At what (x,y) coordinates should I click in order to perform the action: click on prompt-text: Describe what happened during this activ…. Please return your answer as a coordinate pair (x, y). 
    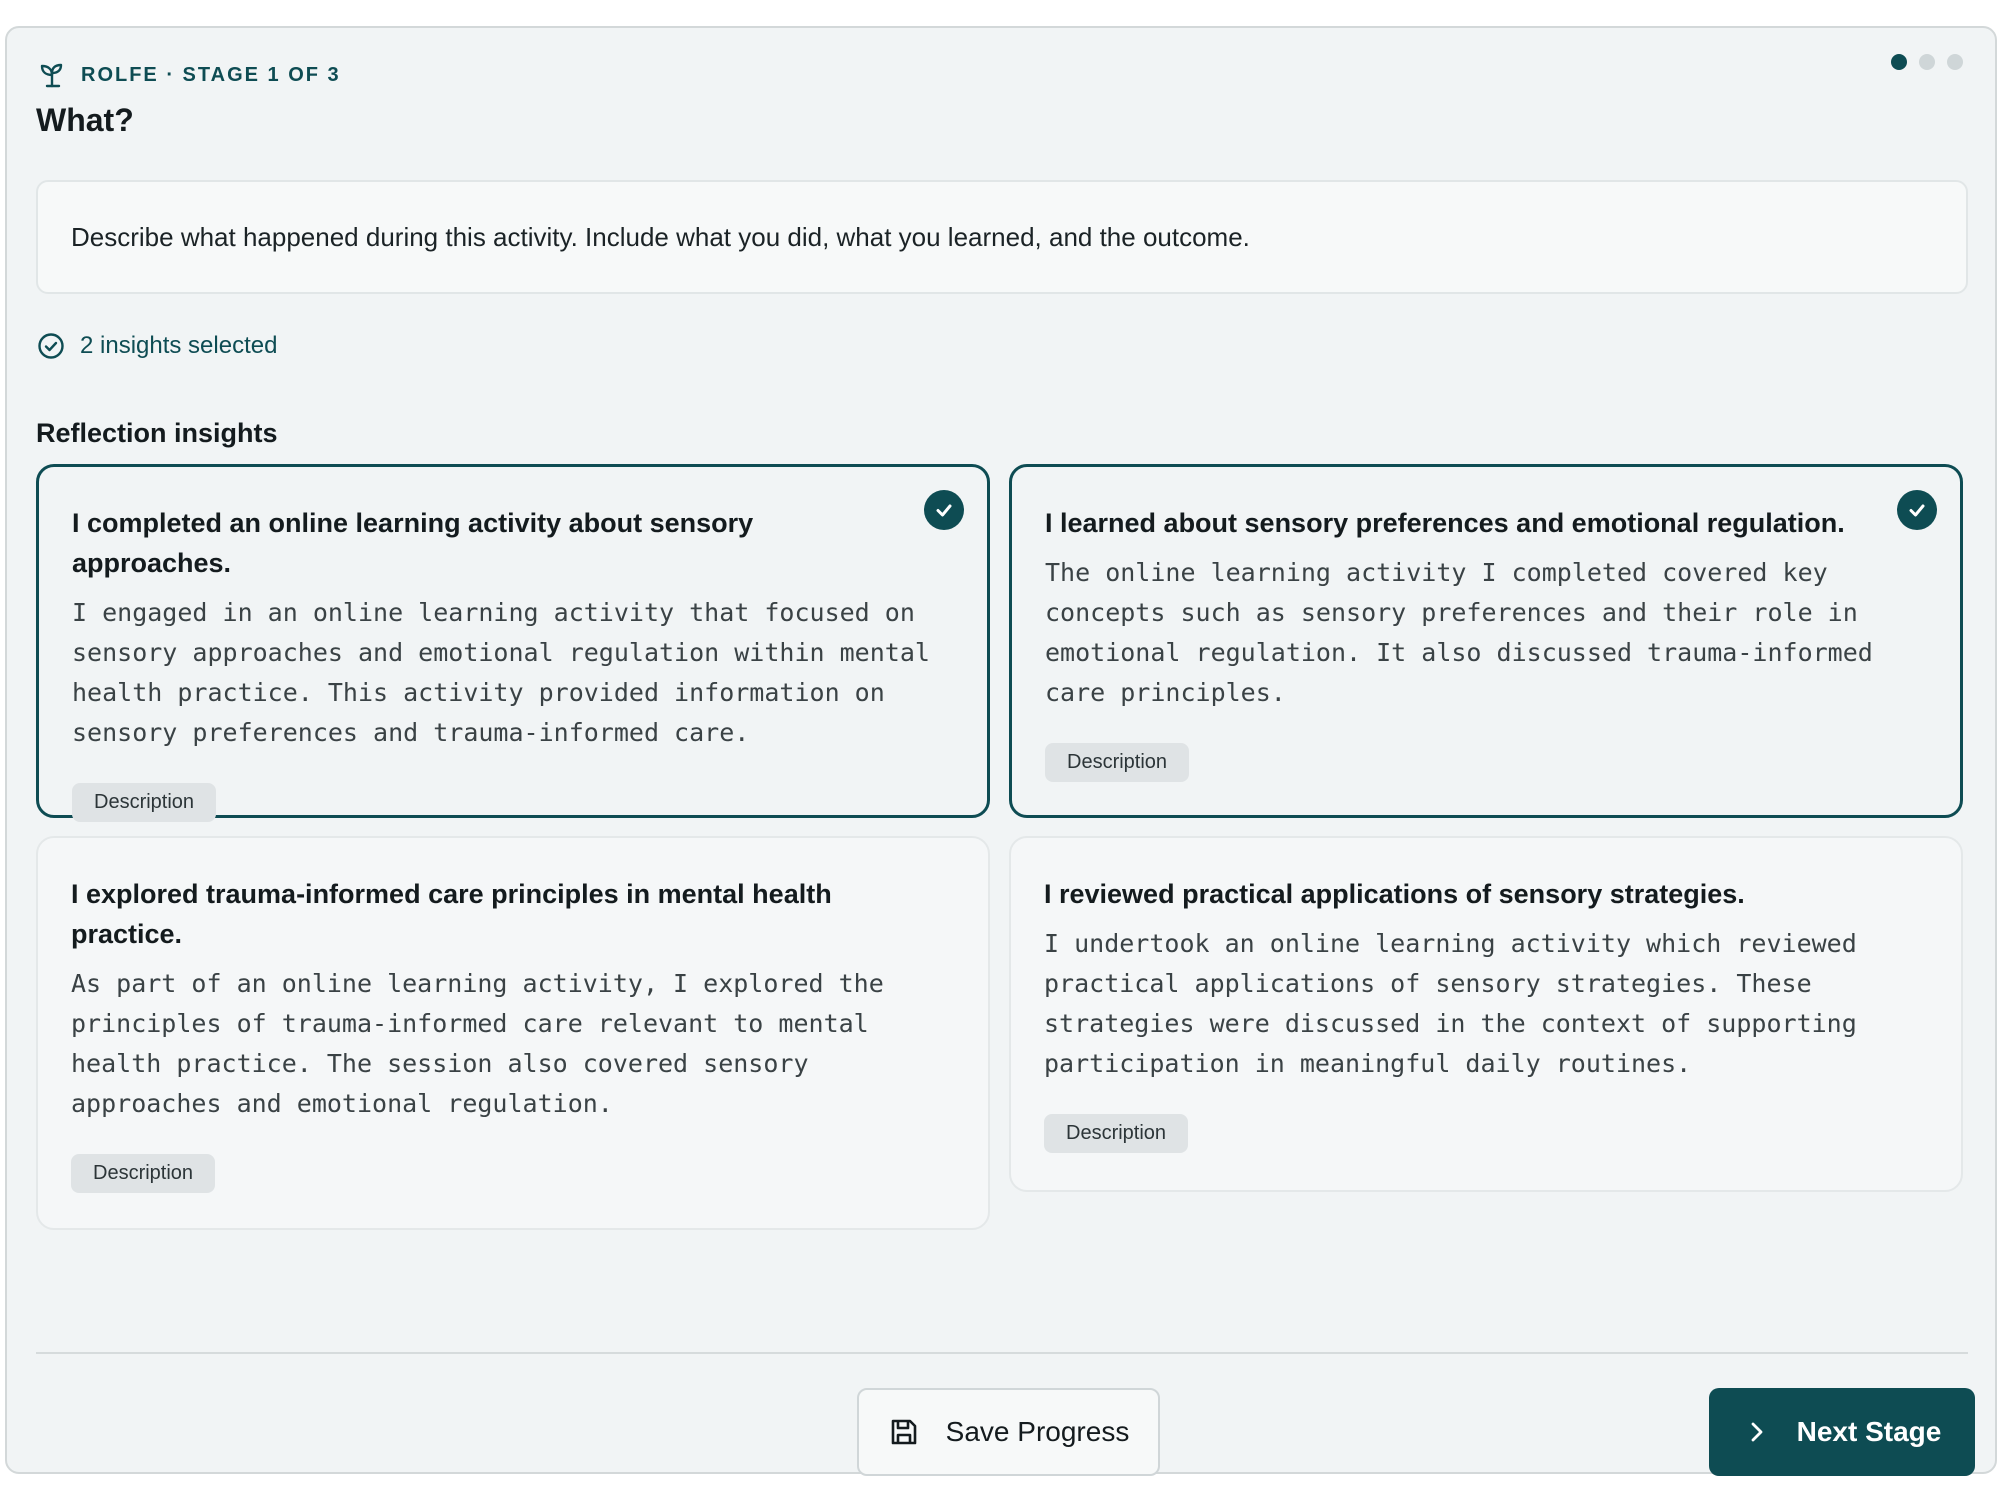
    Looking at the image, I should click on (660, 236).